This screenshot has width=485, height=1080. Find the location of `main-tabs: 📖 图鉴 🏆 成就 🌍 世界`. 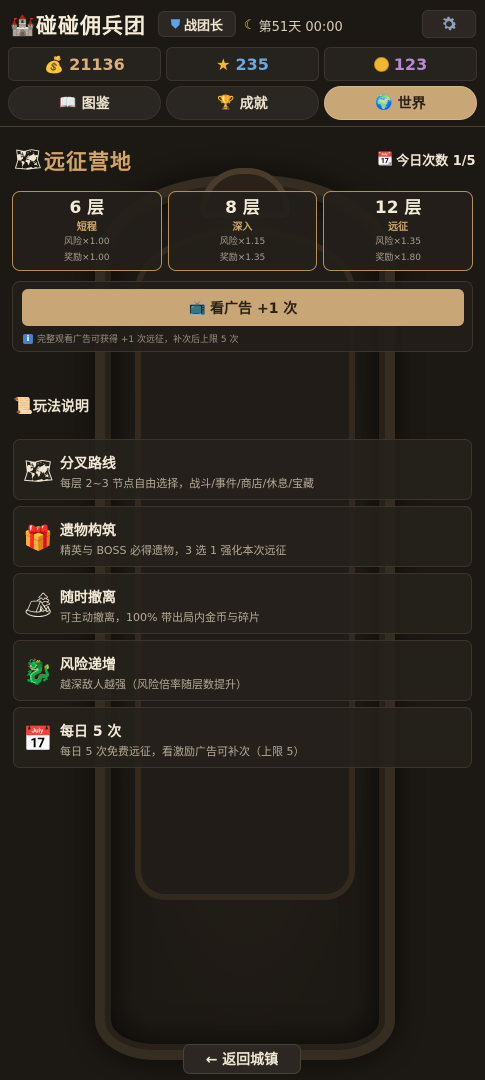

main-tabs: 📖 图鉴 🏆 成就 🌍 世界 is located at coordinates (242, 103).